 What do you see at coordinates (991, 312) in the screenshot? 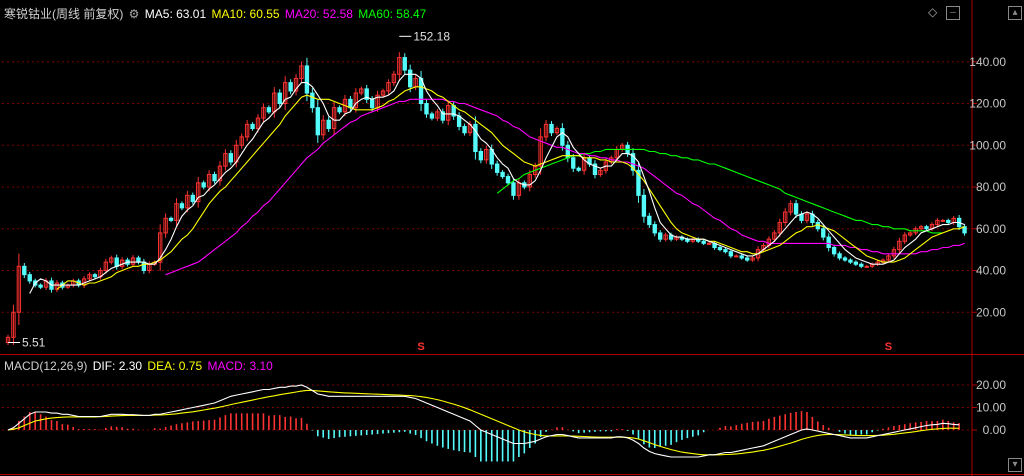
I see `price-tick-label: 20.00` at bounding box center [991, 312].